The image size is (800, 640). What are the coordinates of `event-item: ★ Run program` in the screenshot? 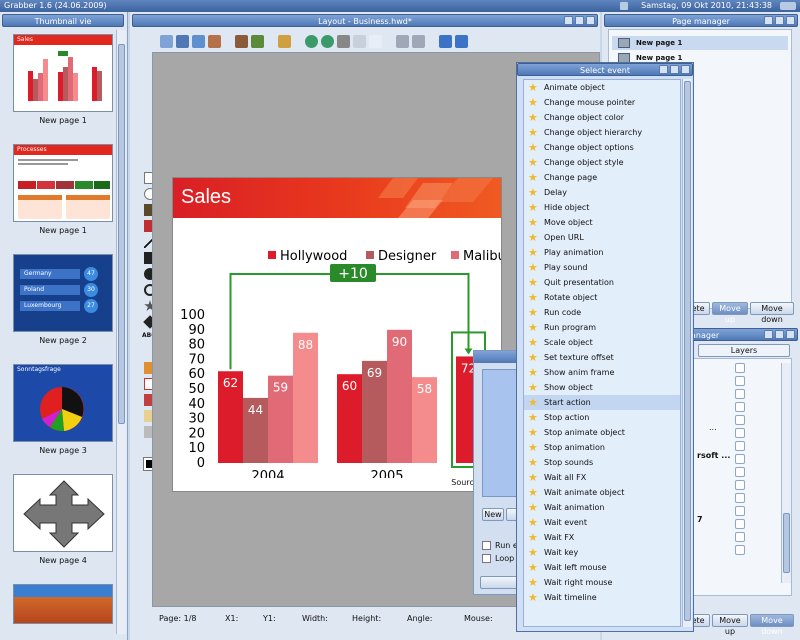 It's located at (602, 327).